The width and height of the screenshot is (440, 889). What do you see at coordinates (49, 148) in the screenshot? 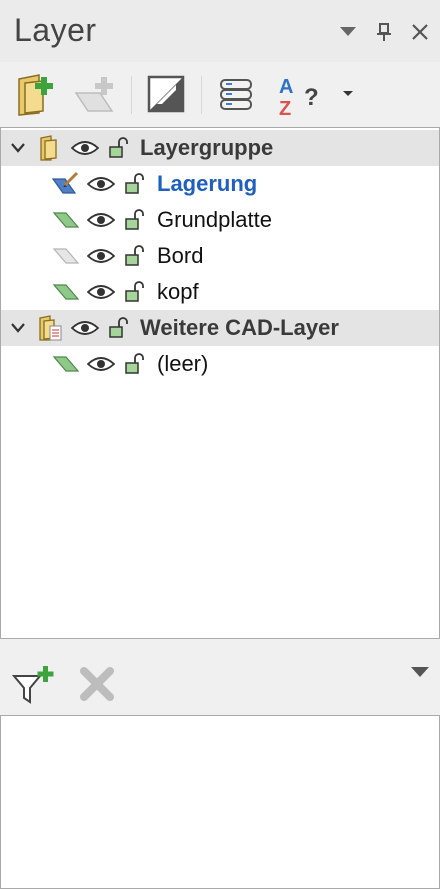
I see `folder-icon` at bounding box center [49, 148].